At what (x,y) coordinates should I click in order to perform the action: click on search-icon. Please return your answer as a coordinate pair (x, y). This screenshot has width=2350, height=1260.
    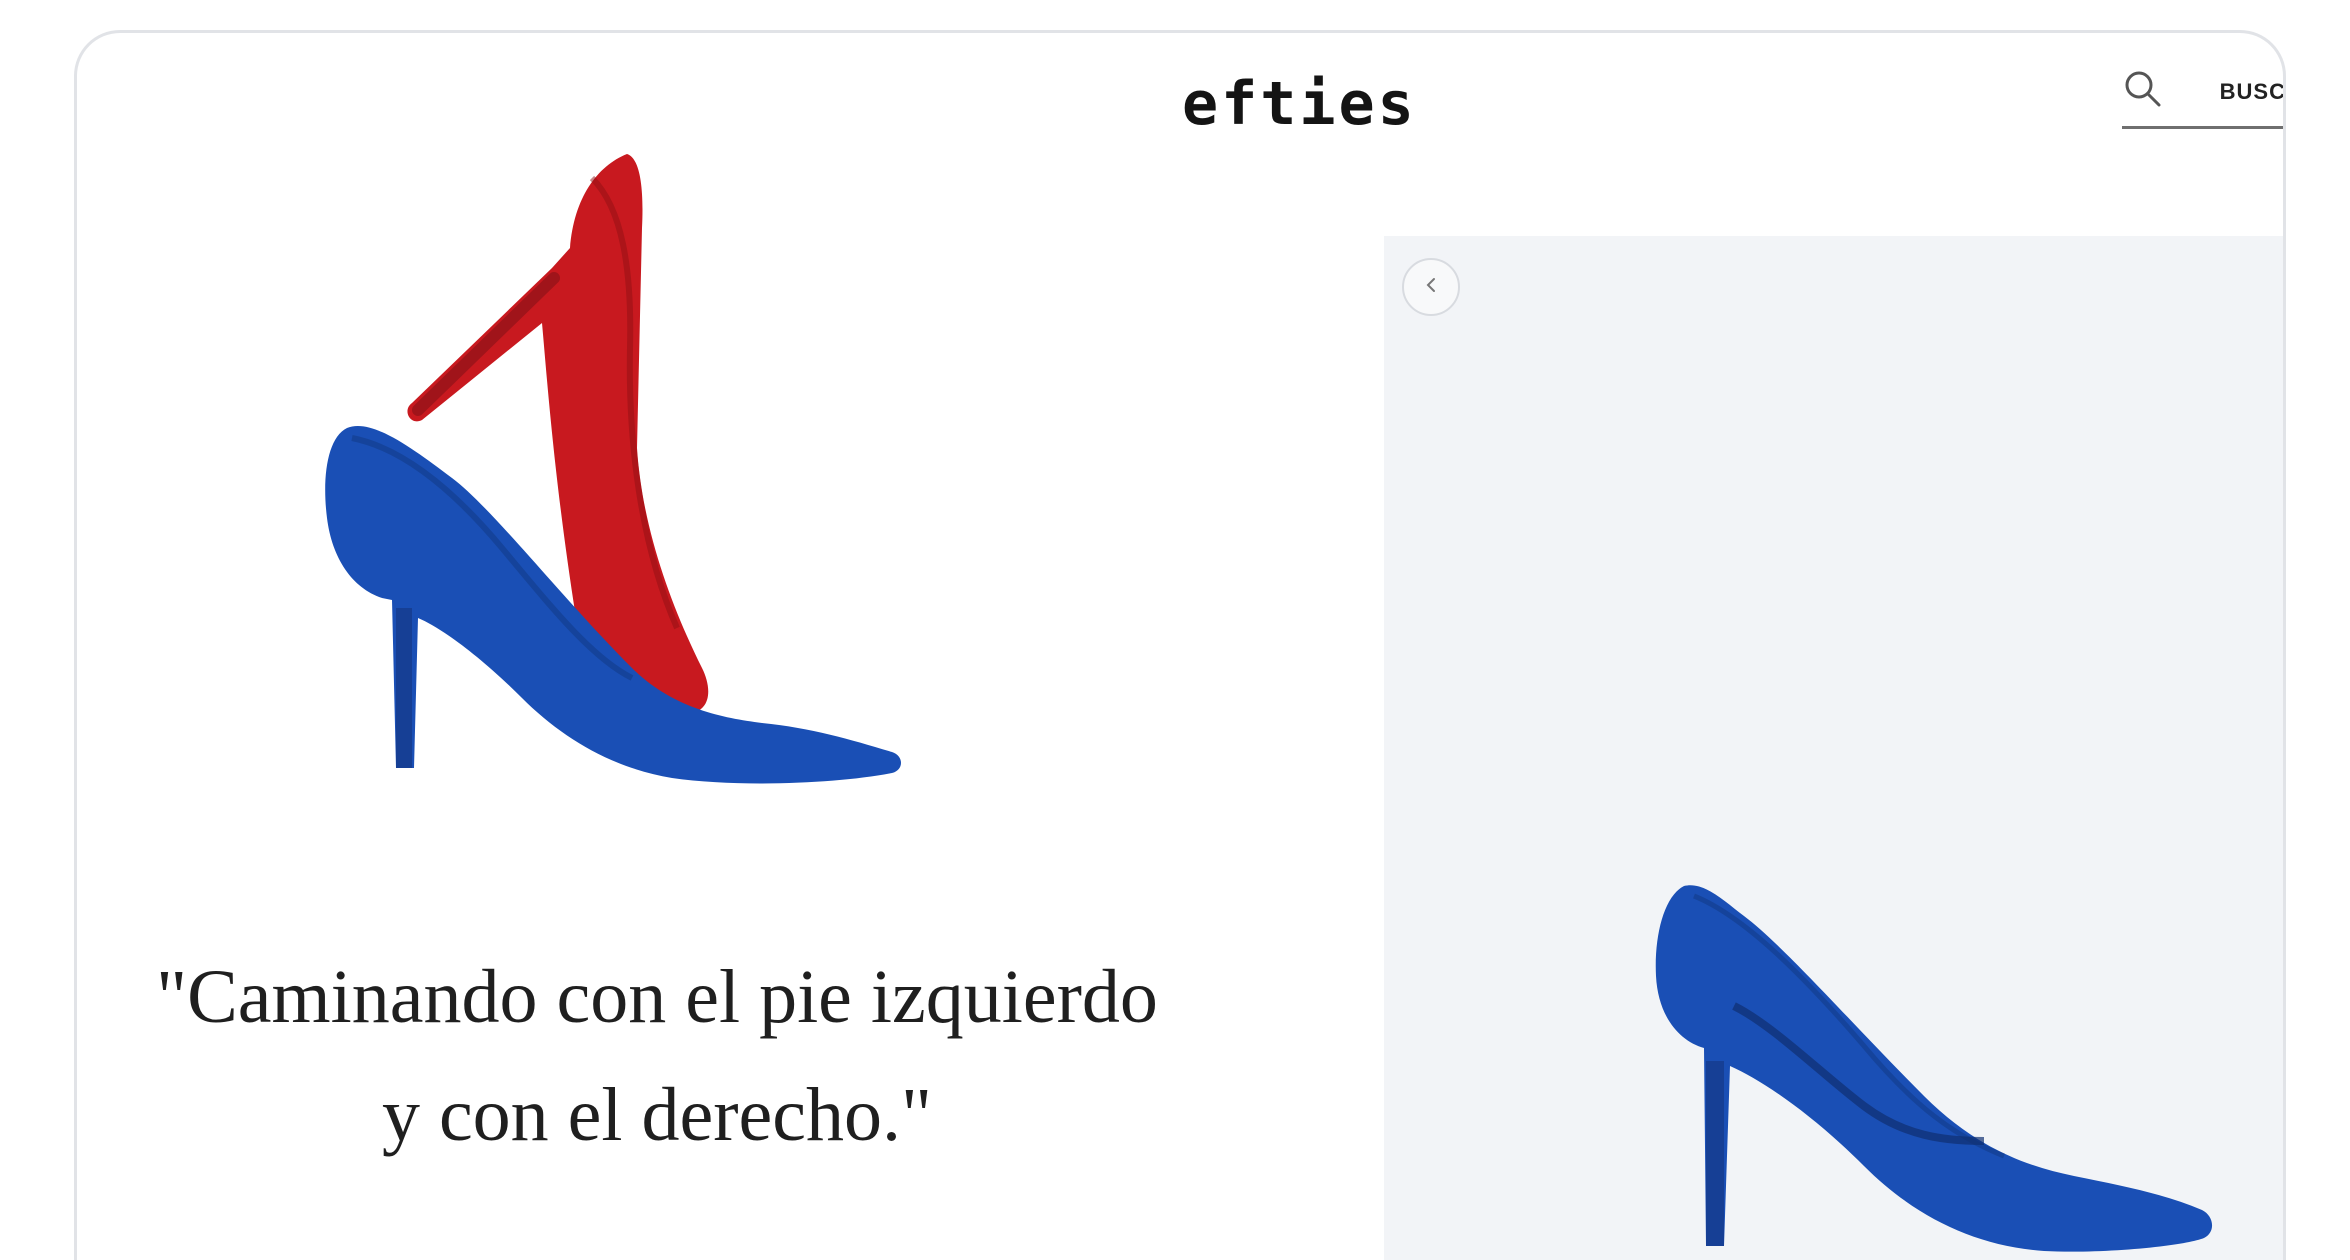
    Looking at the image, I should click on (2143, 91).